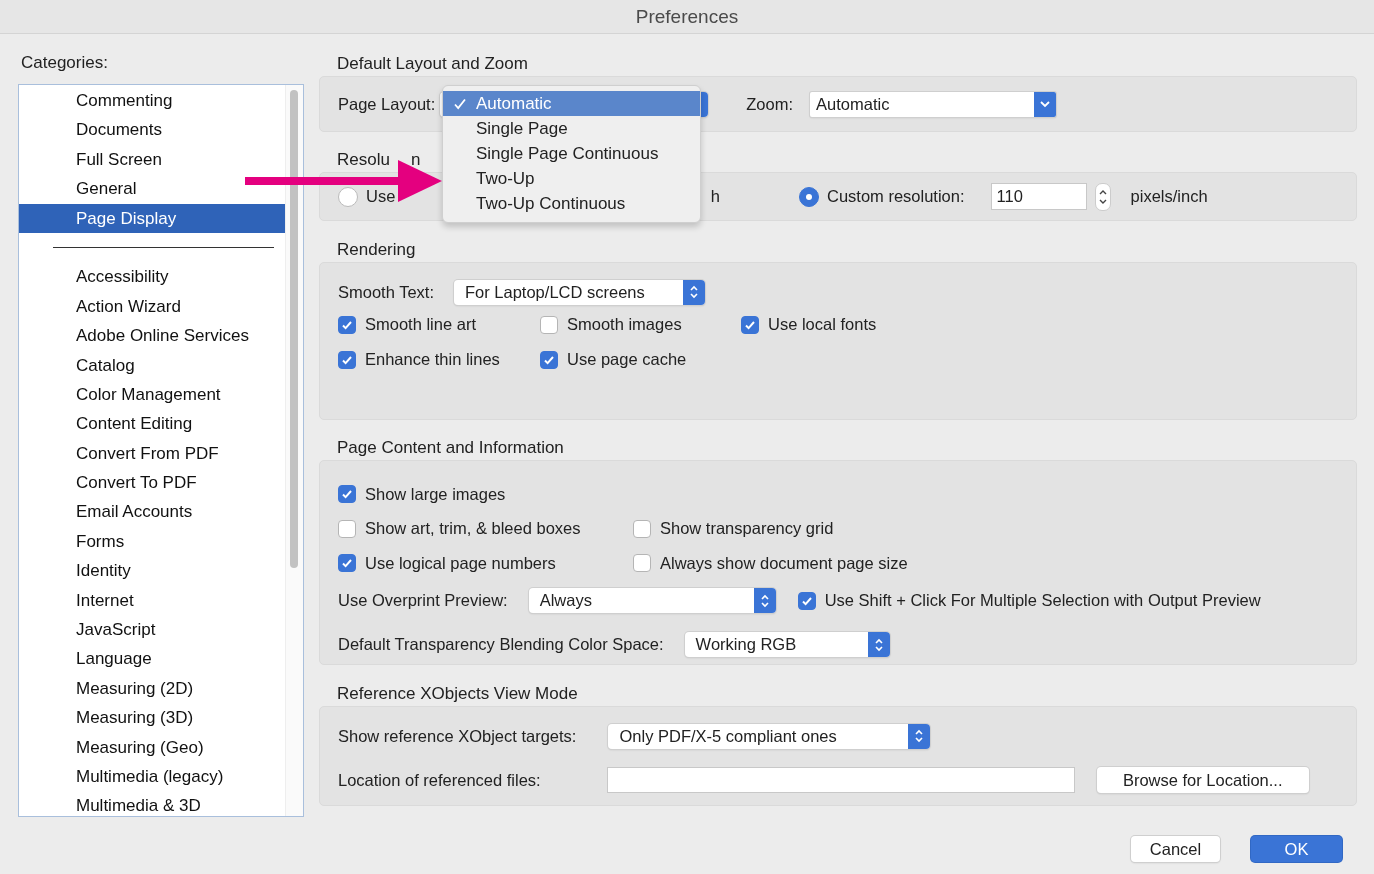  I want to click on category-item: Commenting, so click(152, 101).